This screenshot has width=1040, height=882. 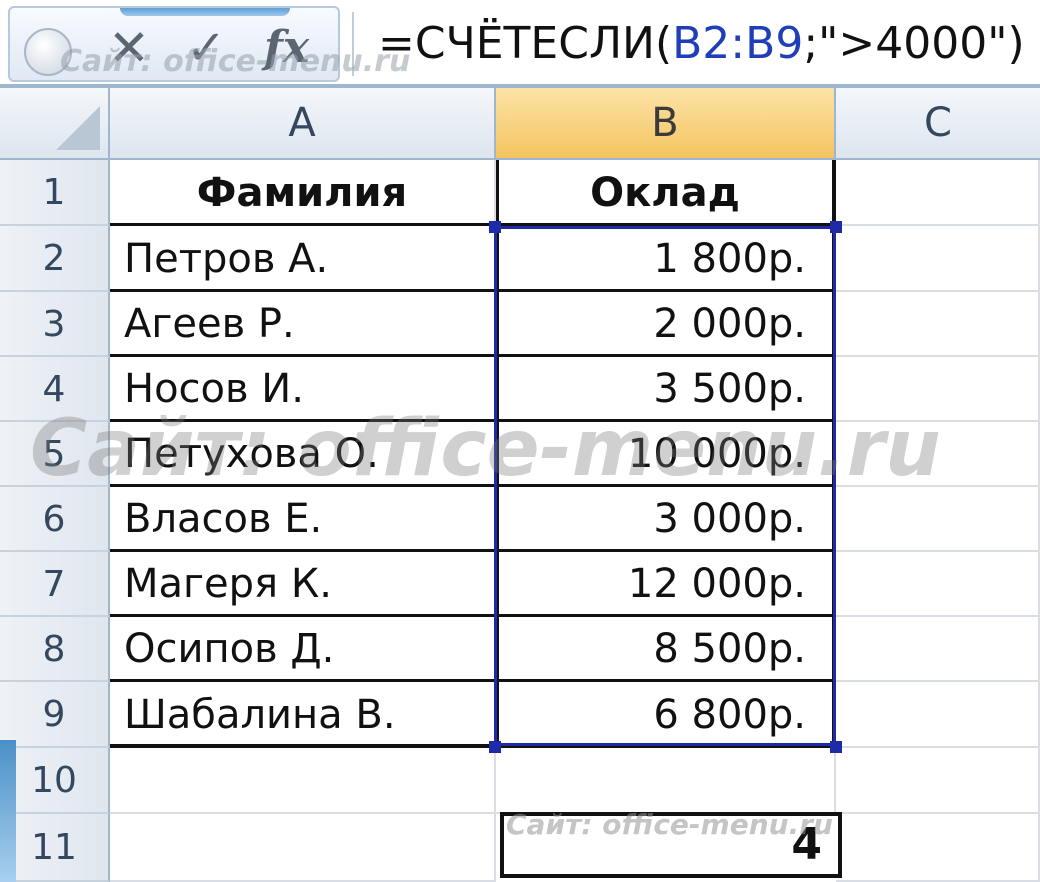 What do you see at coordinates (666, 389) in the screenshot?
I see `cell-salary: 3 500р.` at bounding box center [666, 389].